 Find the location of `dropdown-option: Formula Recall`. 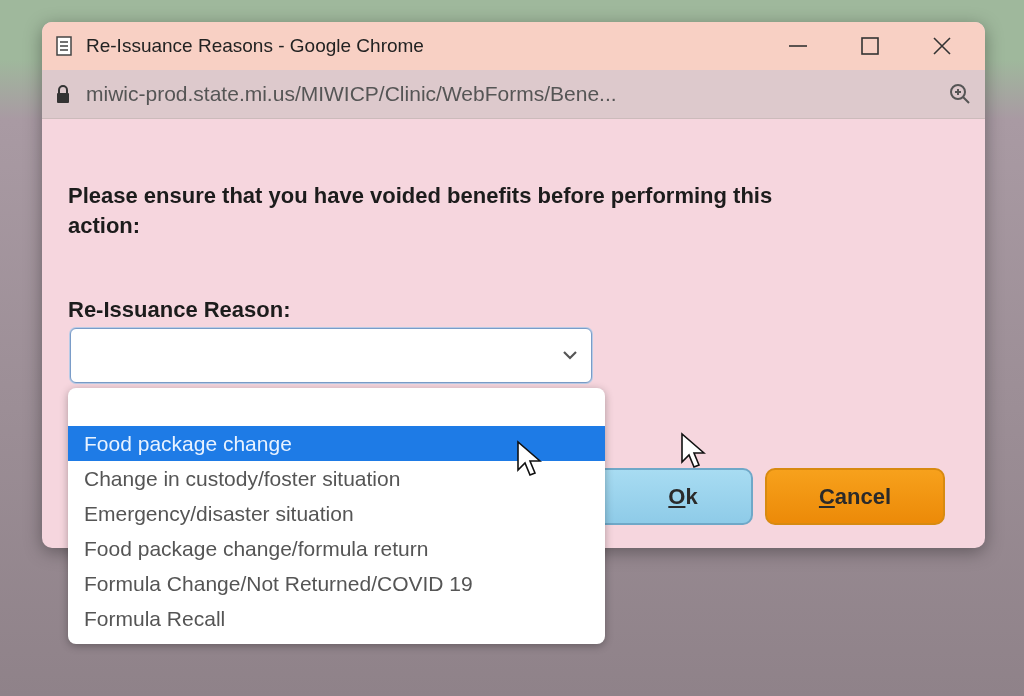

dropdown-option: Formula Recall is located at coordinates (336, 618).